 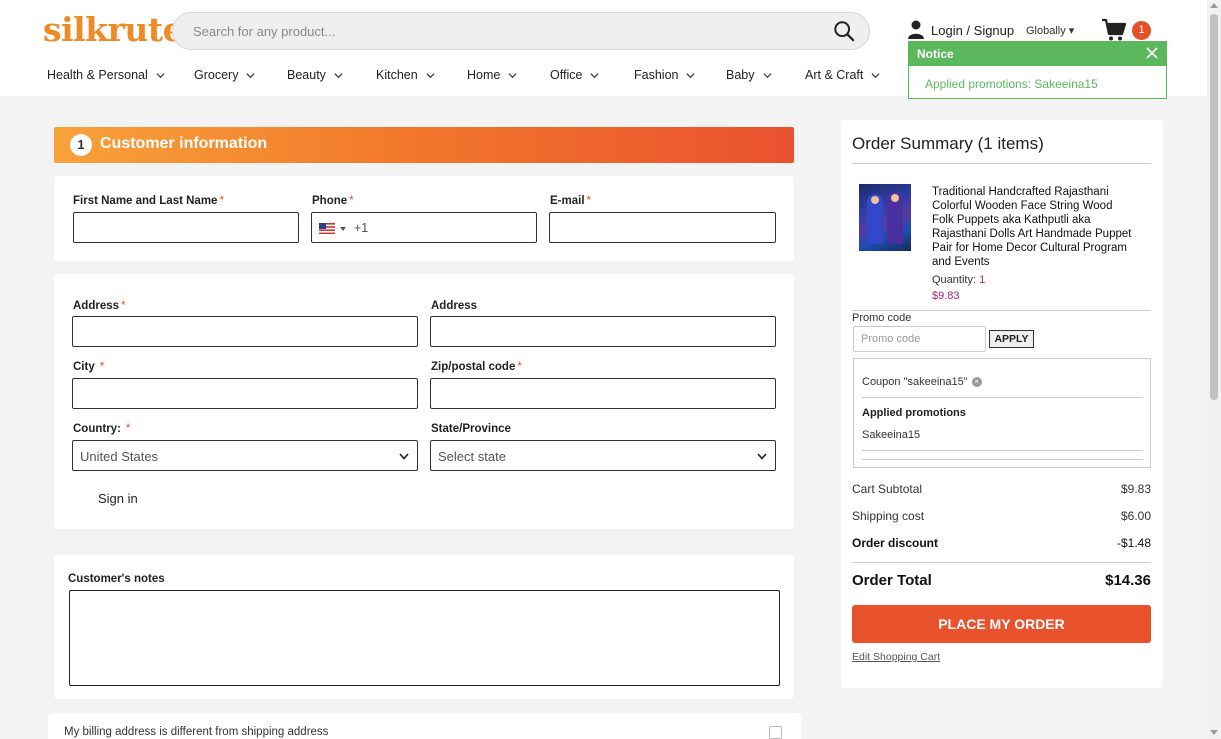 What do you see at coordinates (885, 217) in the screenshot?
I see `product-thumbnail` at bounding box center [885, 217].